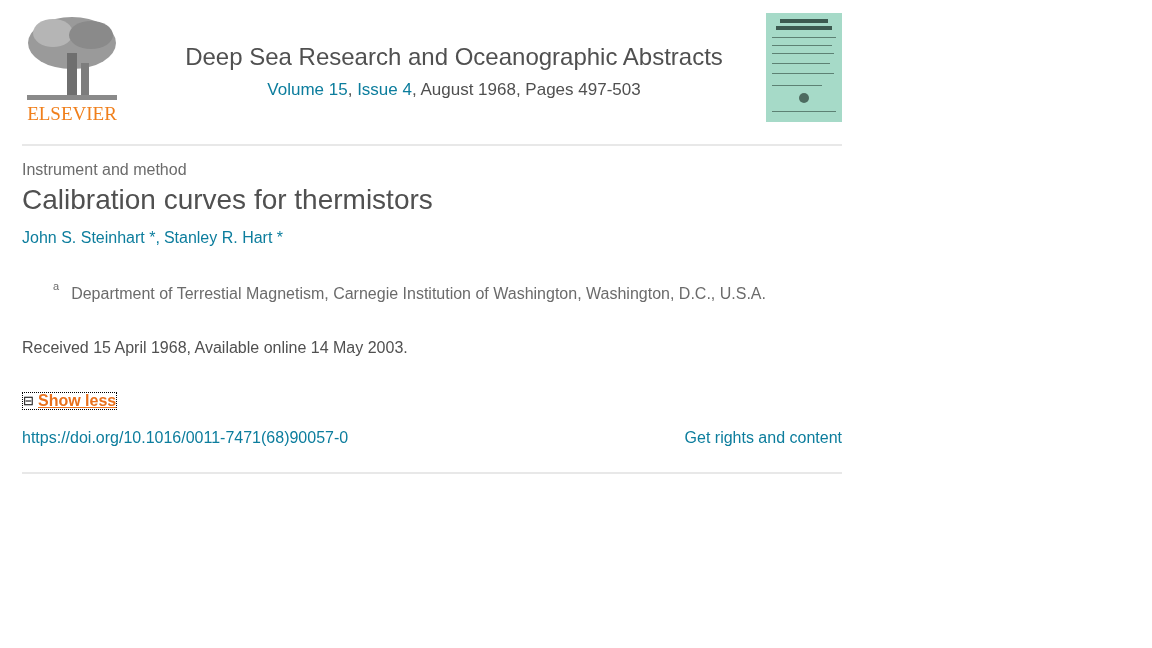  What do you see at coordinates (56, 286) in the screenshot?
I see `affiliation-label: a` at bounding box center [56, 286].